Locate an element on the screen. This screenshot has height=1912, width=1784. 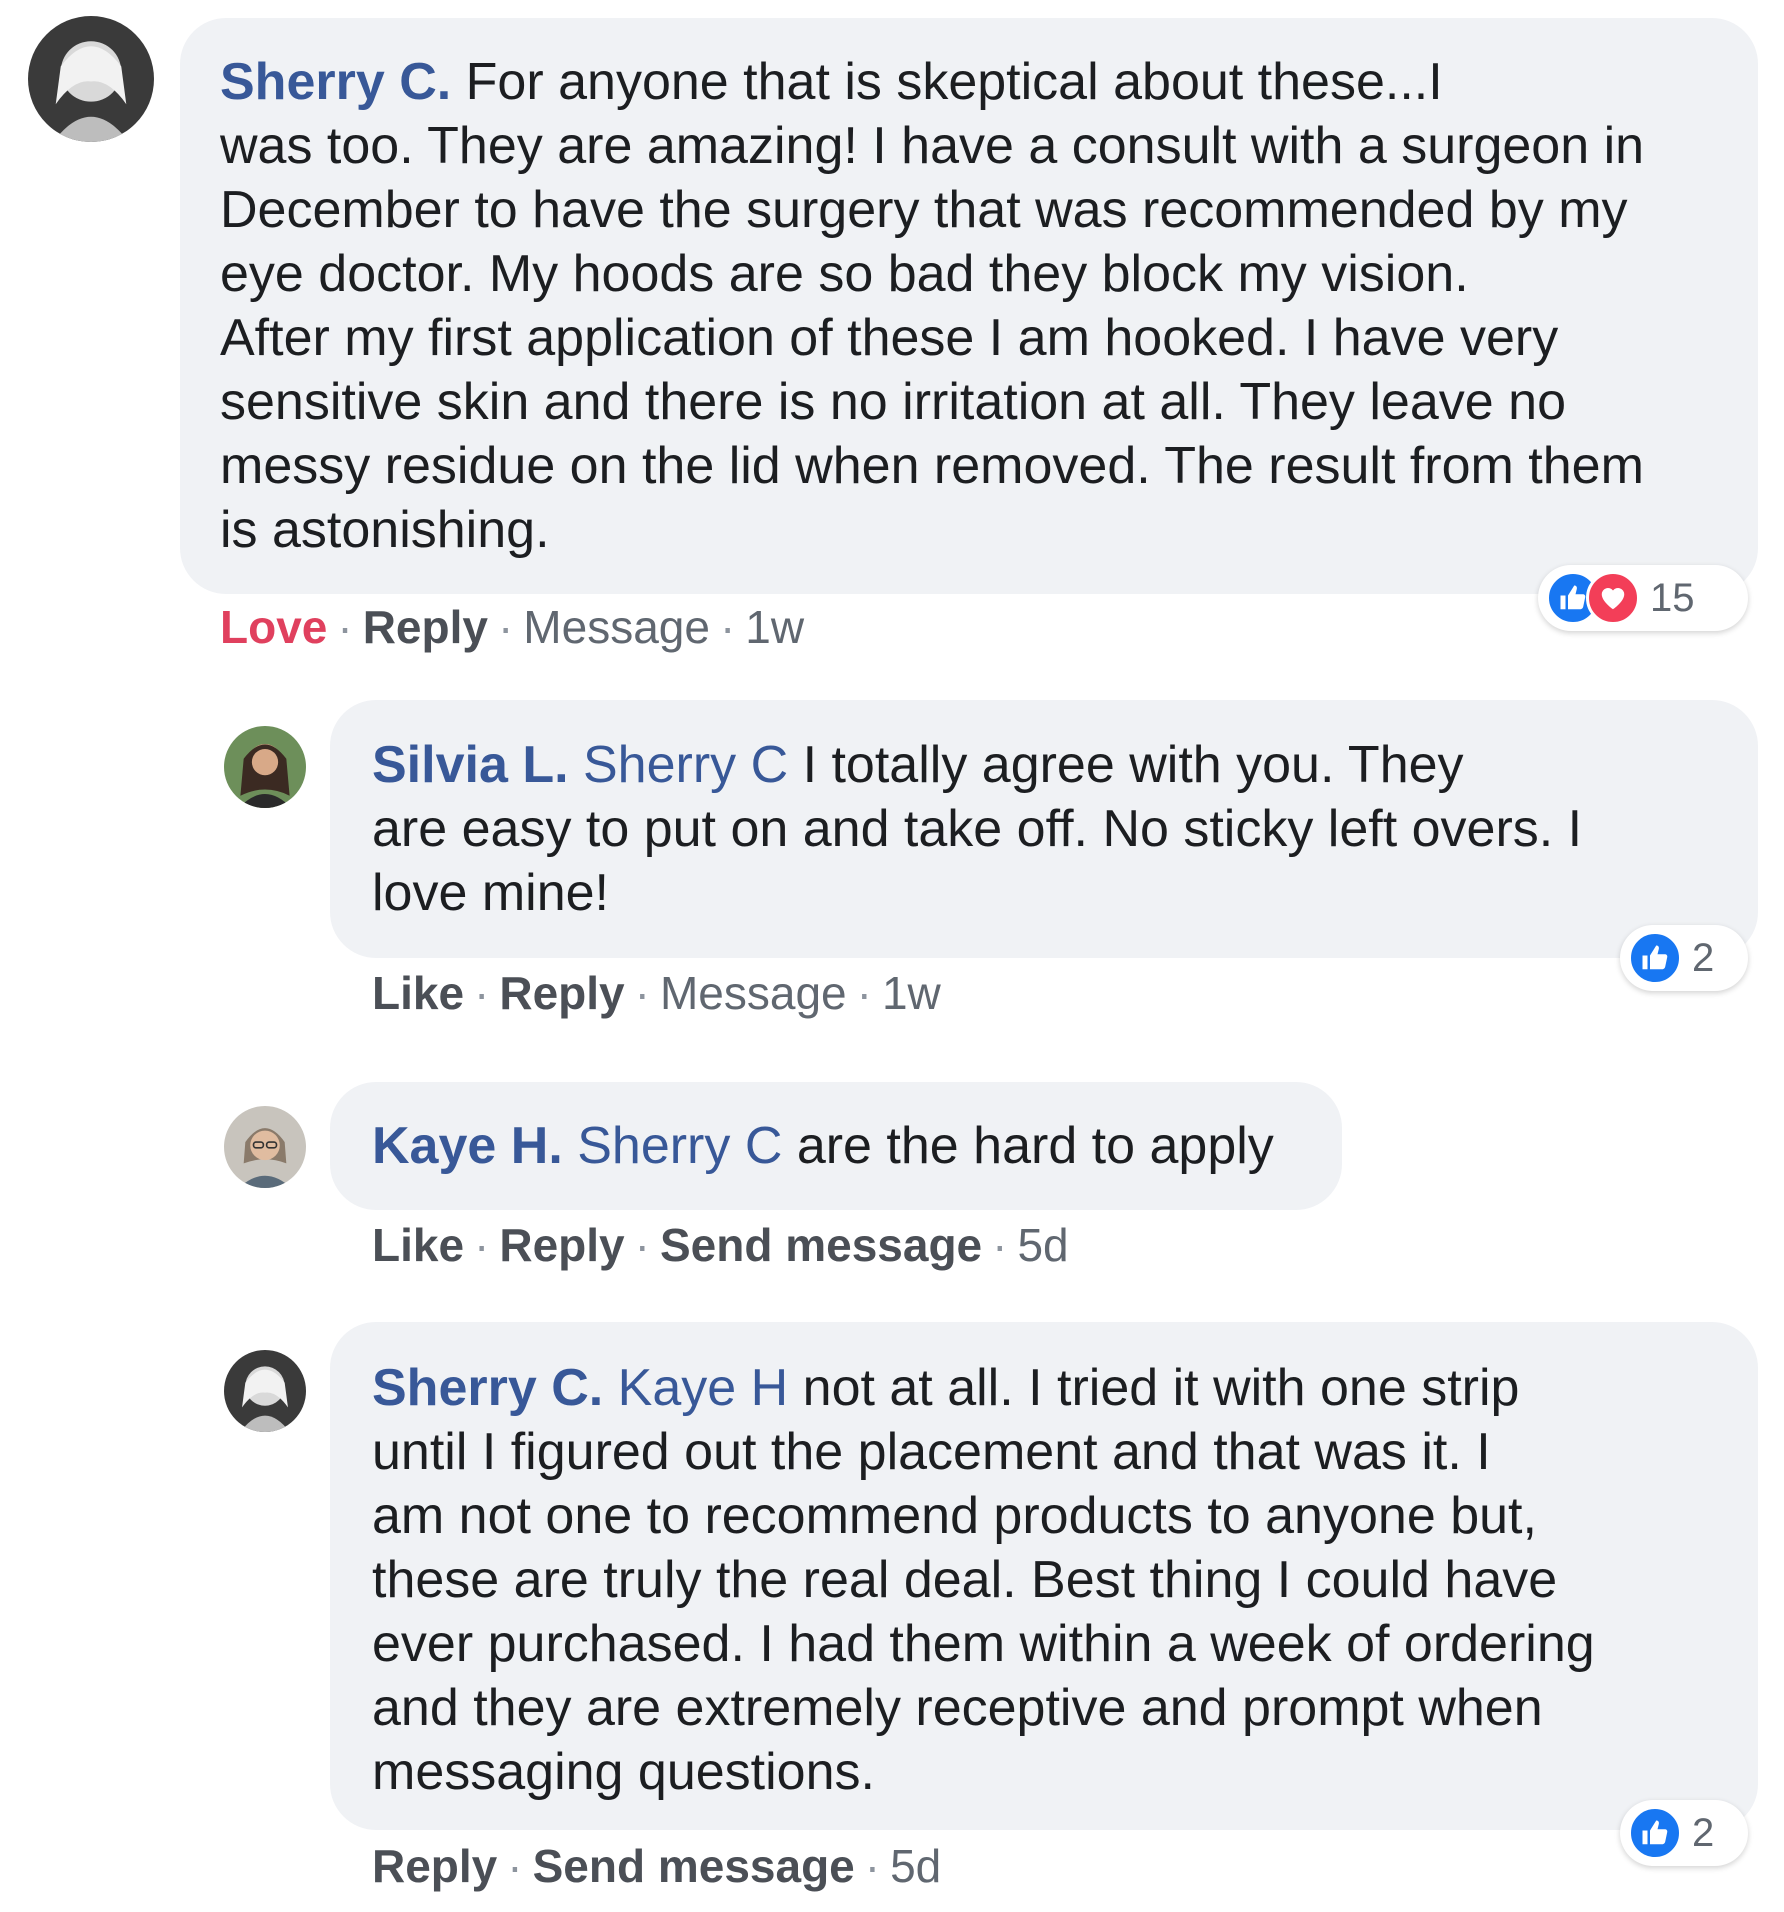
comment-author: Silvia L. is located at coordinates (470, 765).